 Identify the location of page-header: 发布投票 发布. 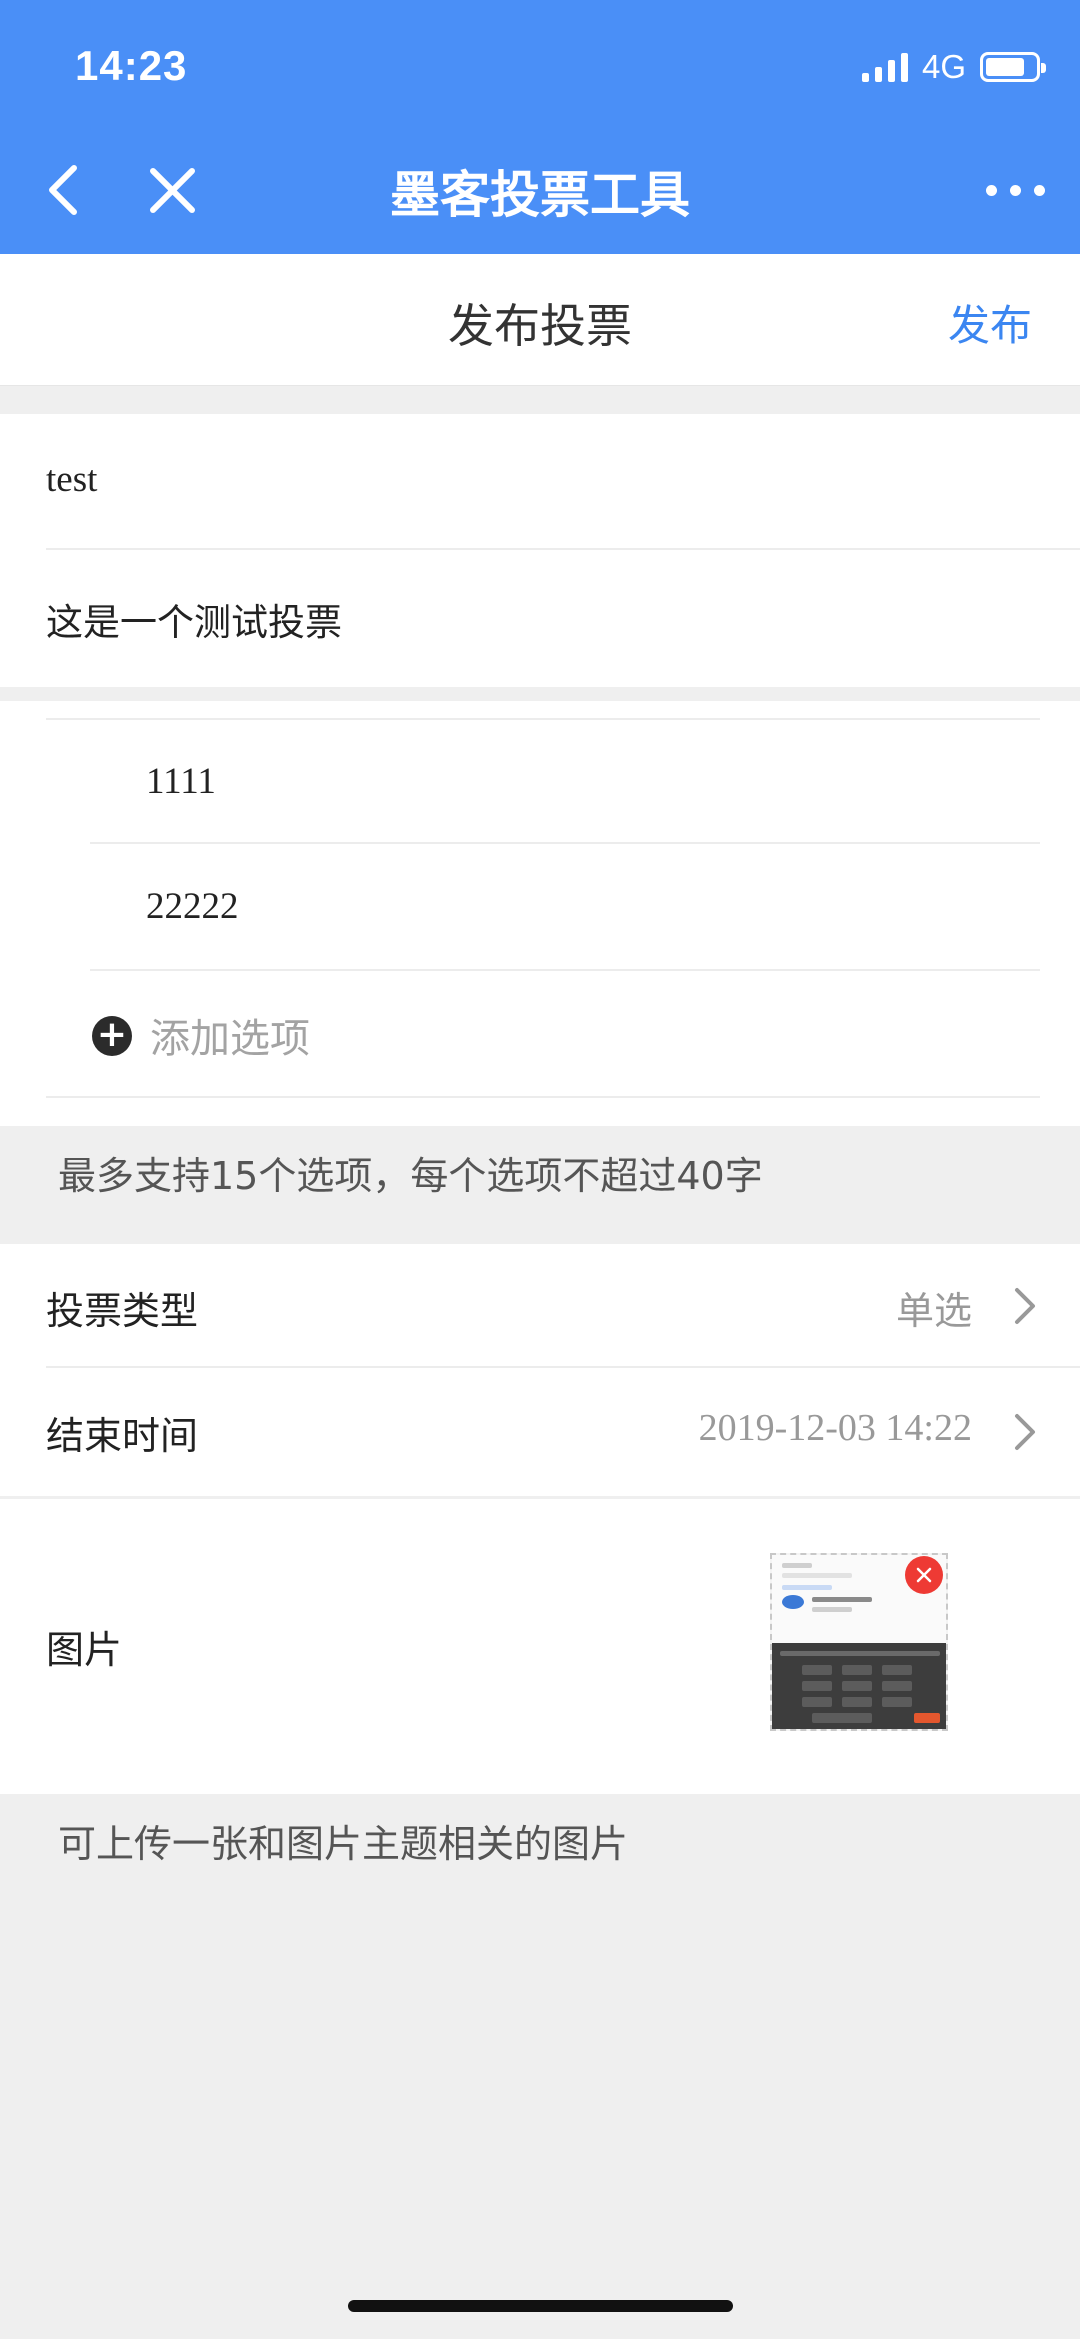
(540, 320).